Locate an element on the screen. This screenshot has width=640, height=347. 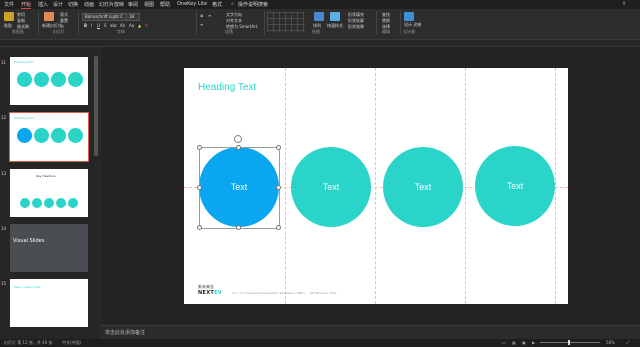
font-size-select: 18 is located at coordinates (133, 17).